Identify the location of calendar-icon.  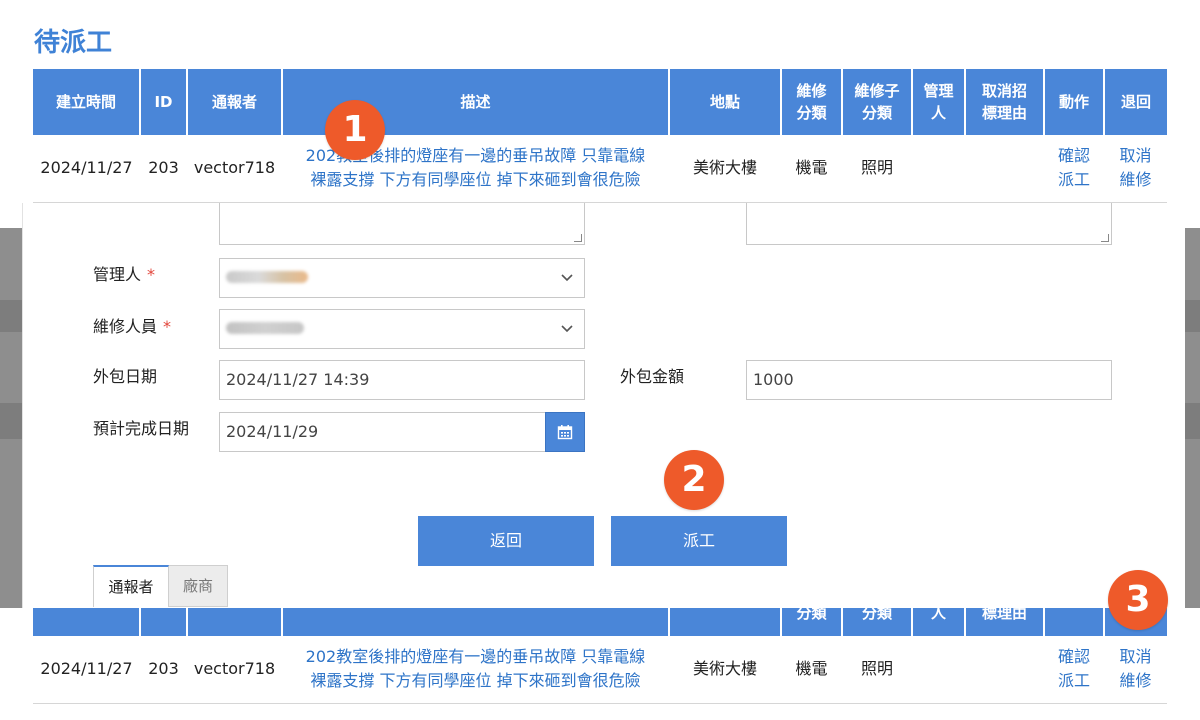
(565, 432).